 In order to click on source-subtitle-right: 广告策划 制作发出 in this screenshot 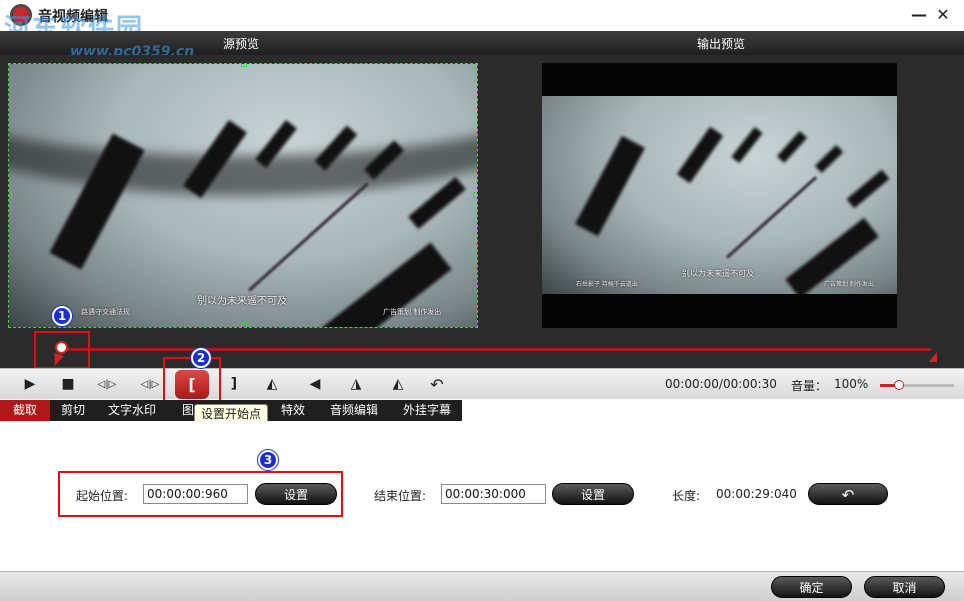, I will do `click(412, 312)`.